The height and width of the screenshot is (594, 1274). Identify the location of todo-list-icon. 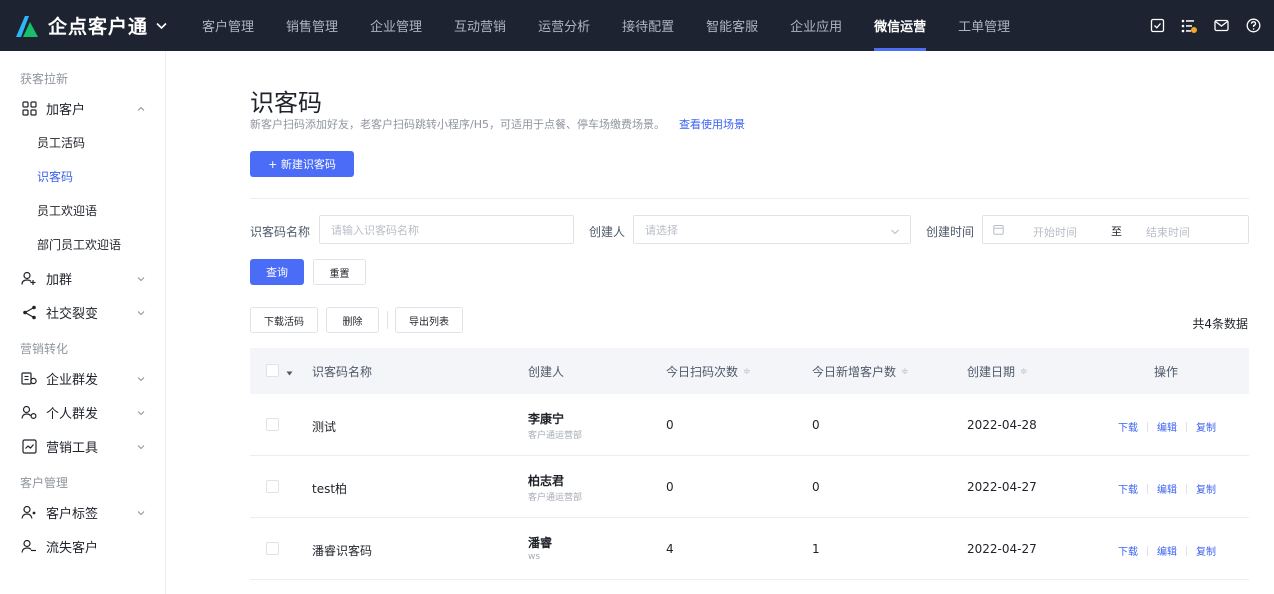
(1189, 26).